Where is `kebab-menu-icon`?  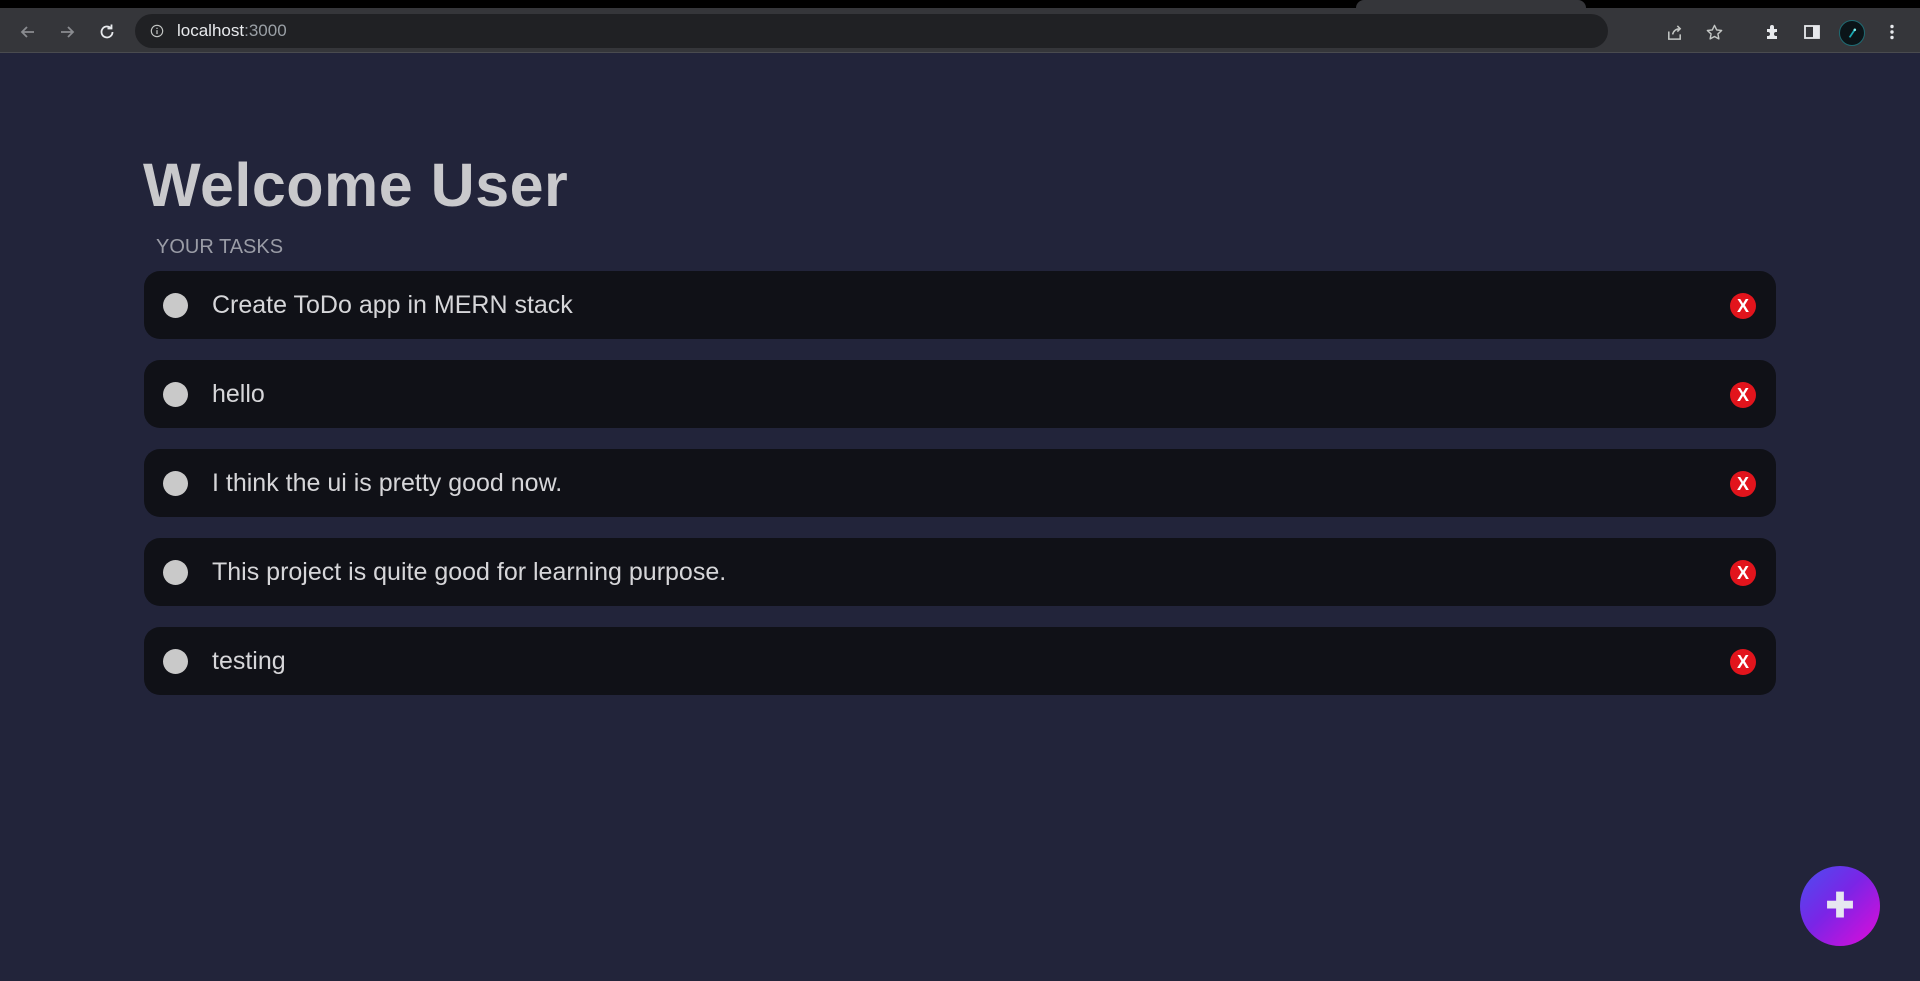 kebab-menu-icon is located at coordinates (1892, 32).